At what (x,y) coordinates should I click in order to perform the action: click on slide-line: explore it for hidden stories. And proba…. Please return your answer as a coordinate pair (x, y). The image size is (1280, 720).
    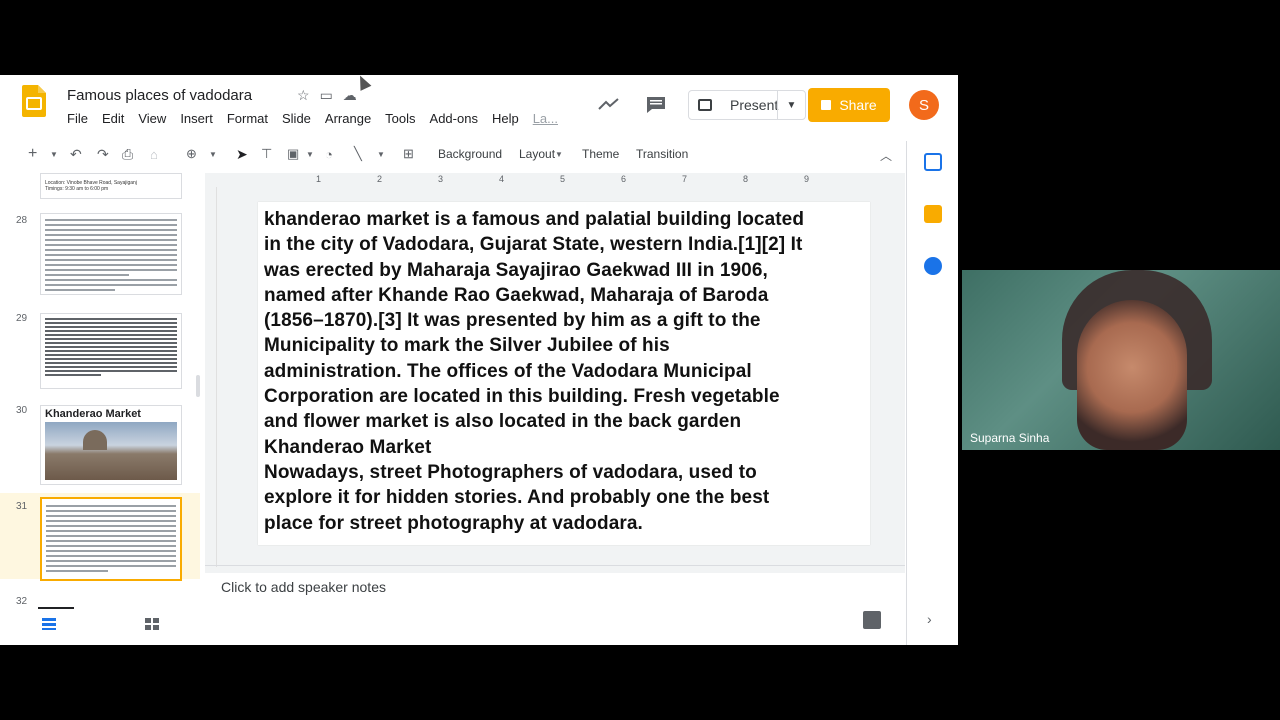
    Looking at the image, I should click on (517, 498).